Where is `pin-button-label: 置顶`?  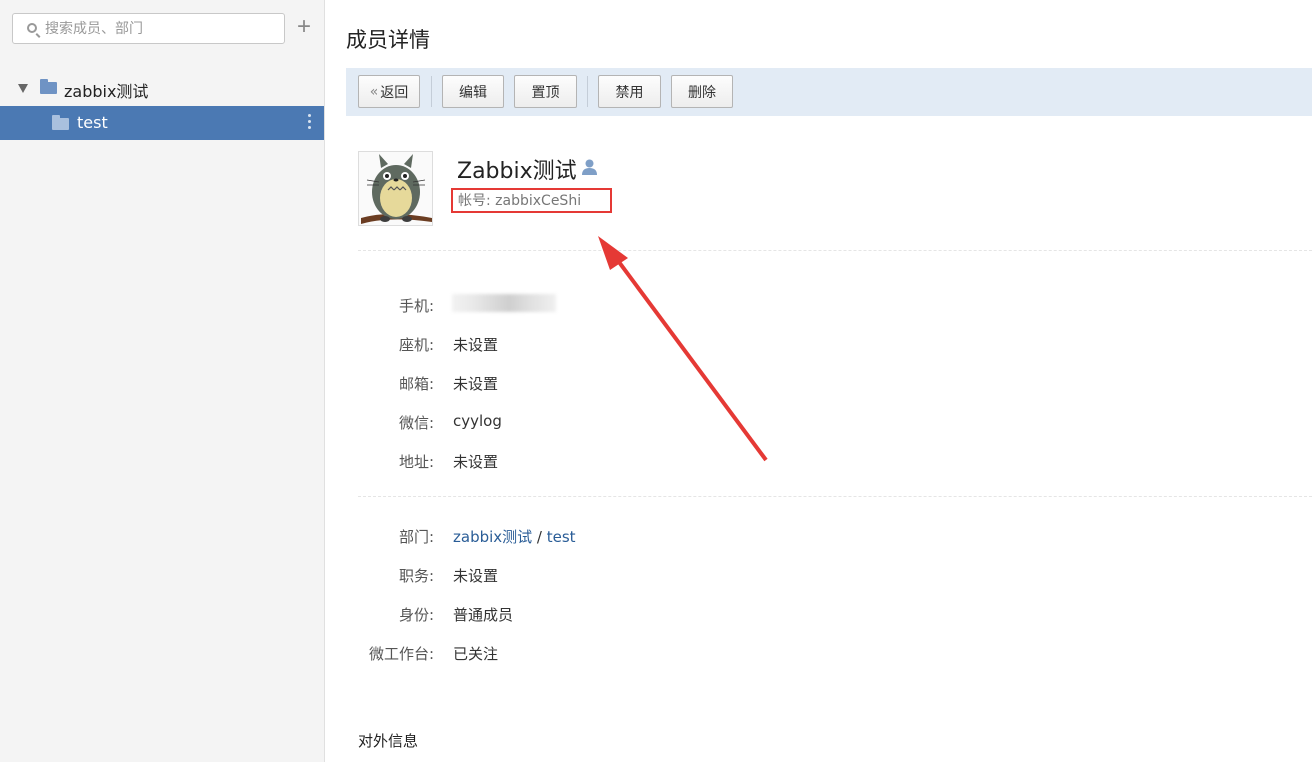
pin-button-label: 置顶 is located at coordinates (545, 92).